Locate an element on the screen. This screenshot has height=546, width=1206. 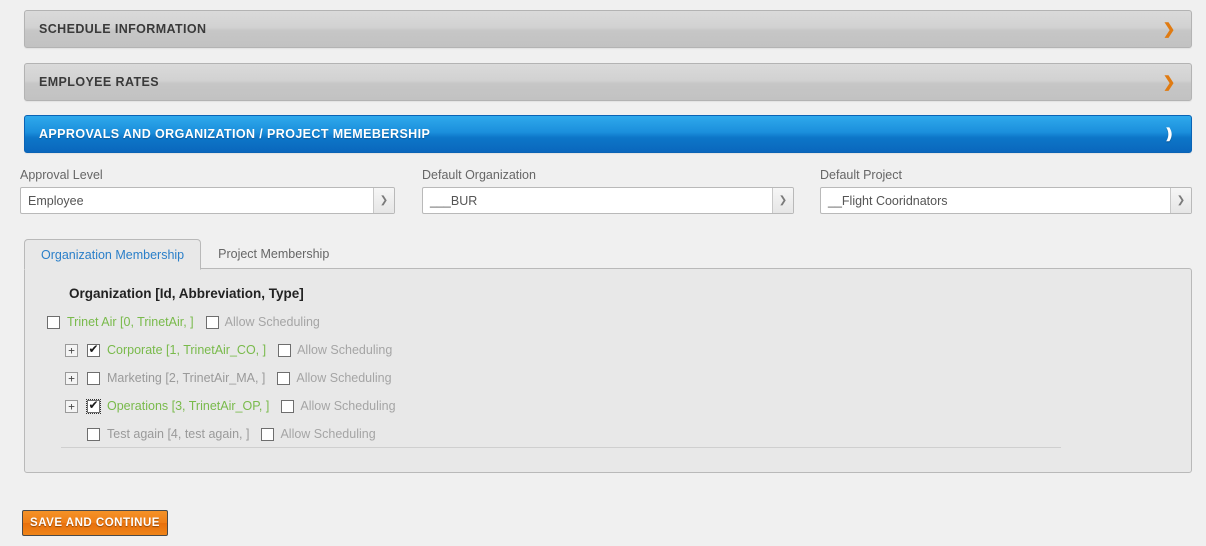
org-checkbox-operations is located at coordinates (93, 406).